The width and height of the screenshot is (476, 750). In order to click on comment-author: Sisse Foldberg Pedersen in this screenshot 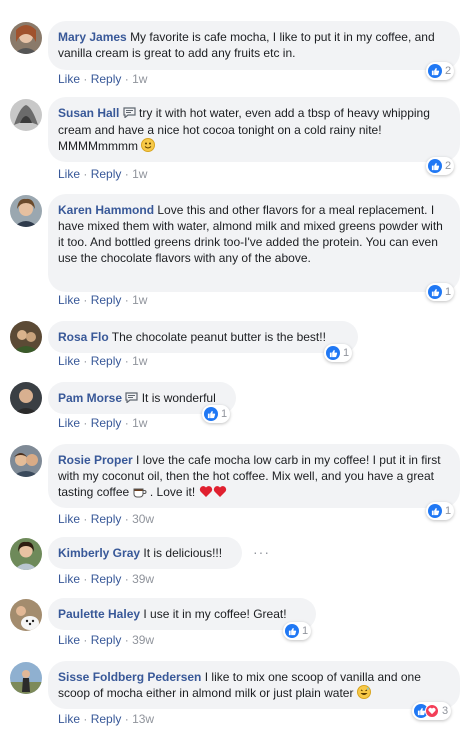, I will do `click(129, 677)`.